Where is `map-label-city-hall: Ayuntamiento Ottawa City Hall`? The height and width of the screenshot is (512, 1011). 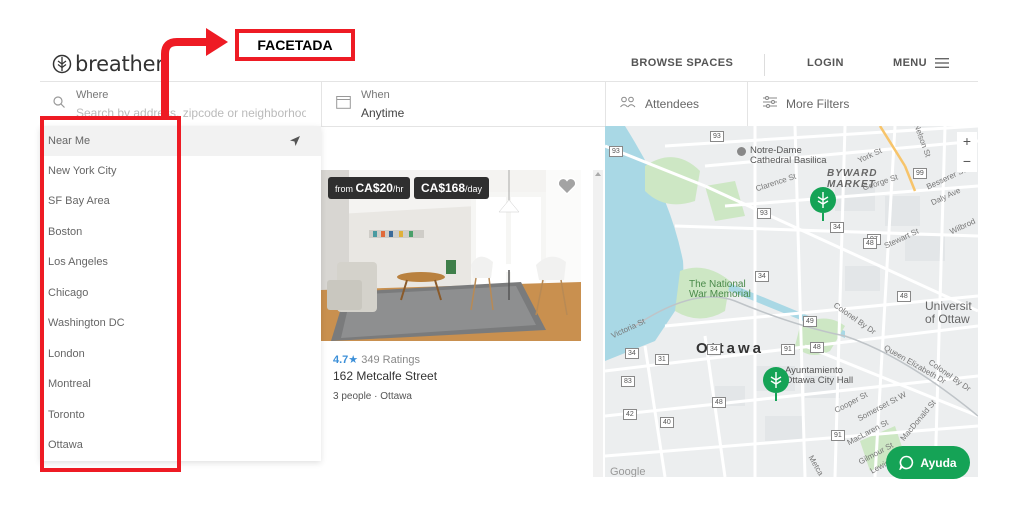 map-label-city-hall: Ayuntamiento Ottawa City Hall is located at coordinates (819, 375).